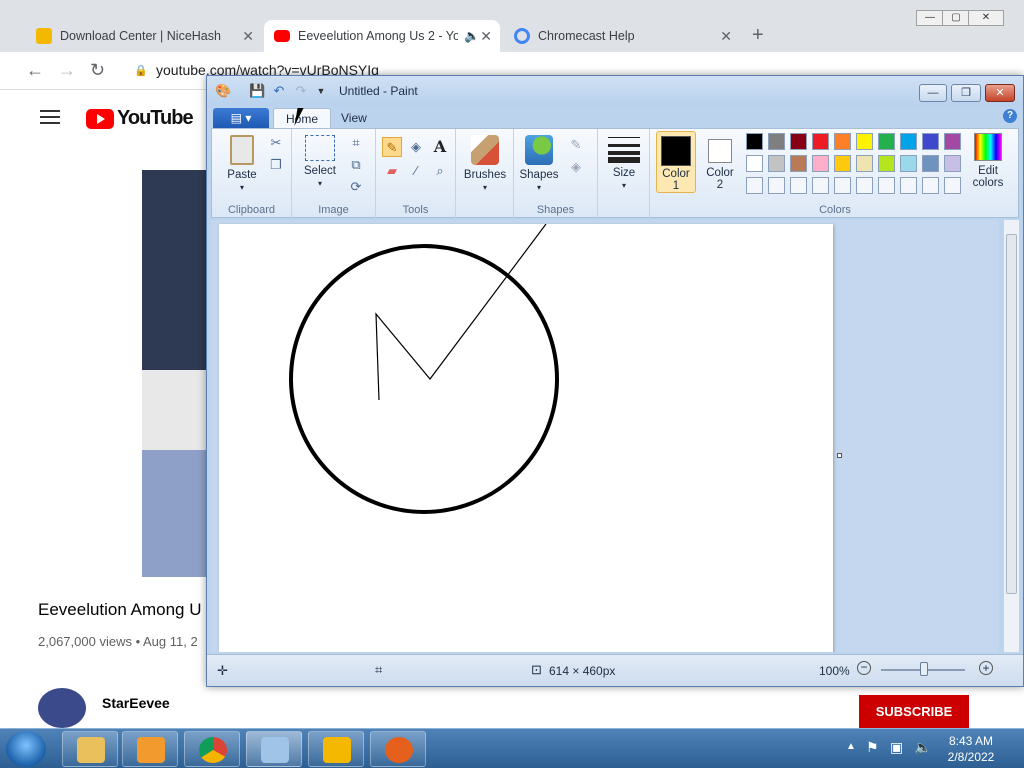 The height and width of the screenshot is (768, 1024). What do you see at coordinates (1000, 93) in the screenshot?
I see `paint-close-button: ✕` at bounding box center [1000, 93].